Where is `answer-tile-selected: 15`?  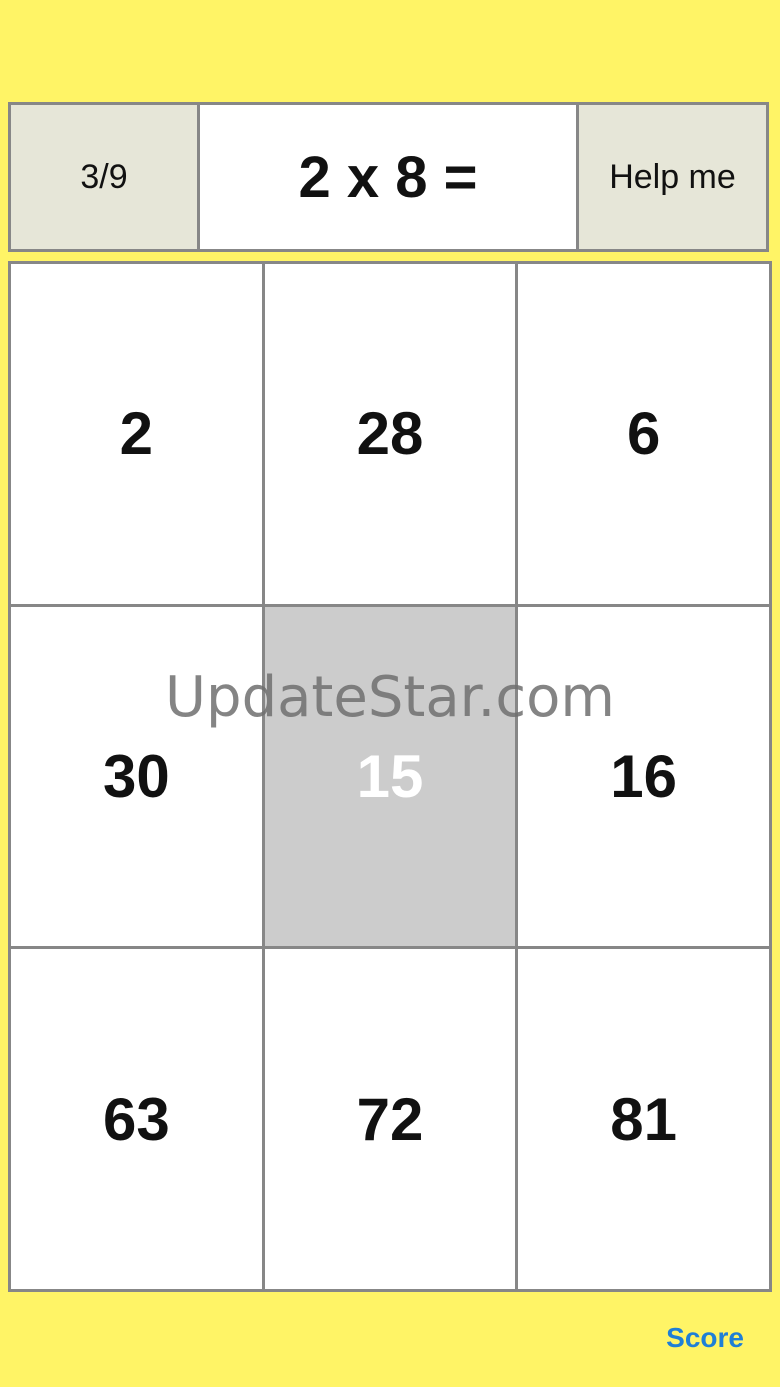
answer-tile-selected: 15 is located at coordinates (390, 776).